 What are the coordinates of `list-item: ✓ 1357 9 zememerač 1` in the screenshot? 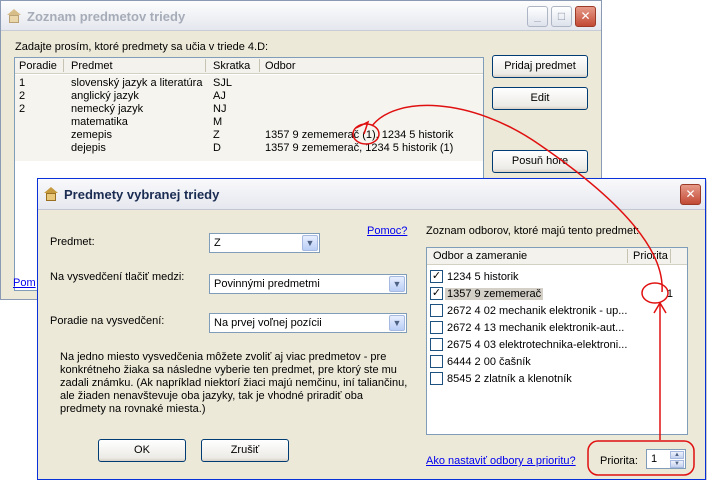 It's located at (557, 294).